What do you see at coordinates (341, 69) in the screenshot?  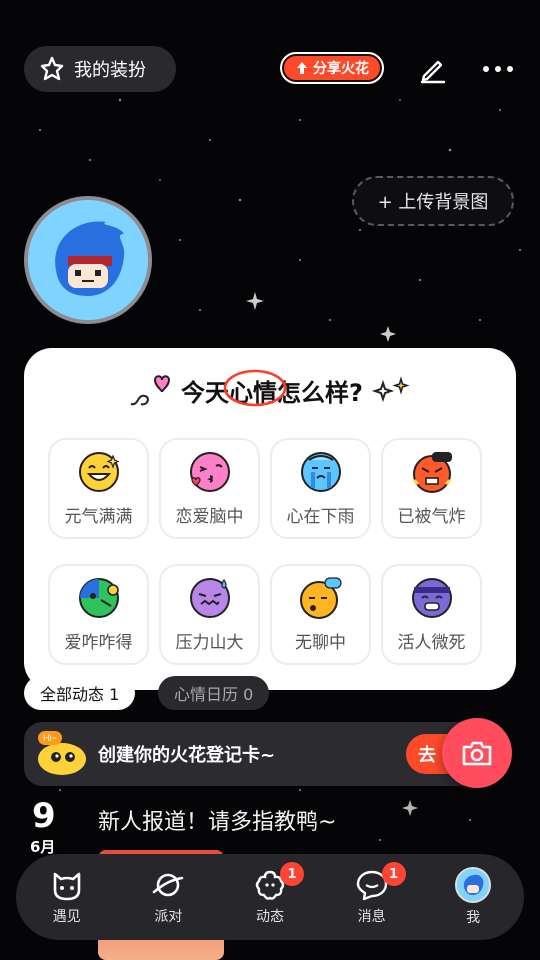 I see `share-spark-label: 分享火花` at bounding box center [341, 69].